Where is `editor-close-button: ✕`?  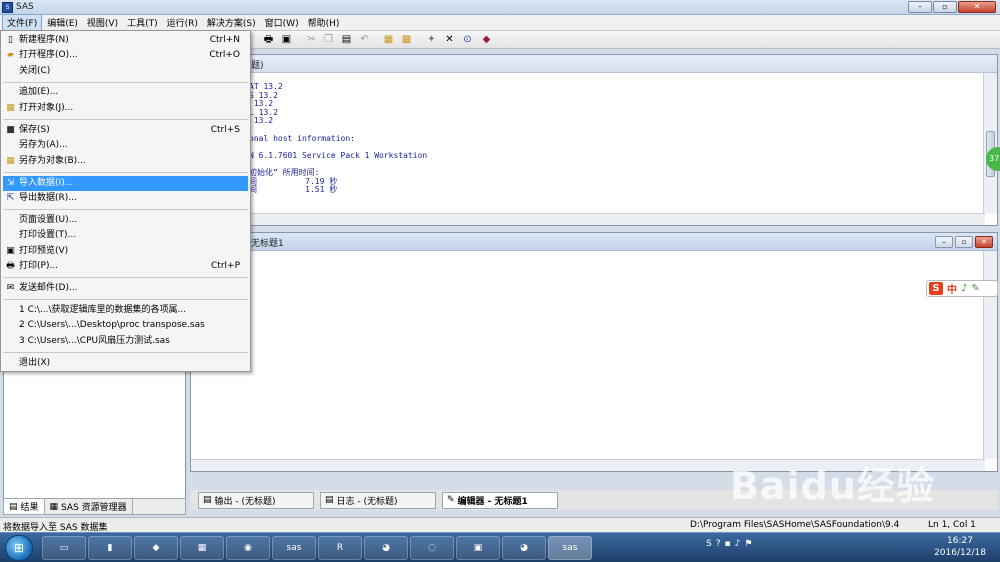 editor-close-button: ✕ is located at coordinates (984, 242).